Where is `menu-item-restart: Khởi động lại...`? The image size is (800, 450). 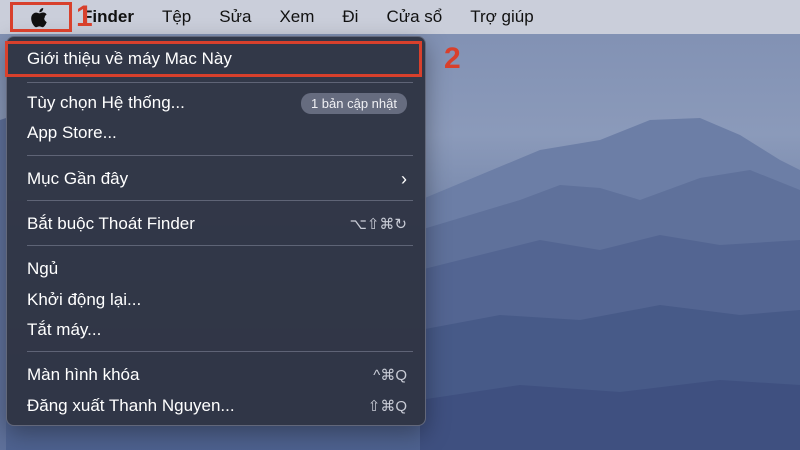
menu-item-restart: Khởi động lại... is located at coordinates (216, 300).